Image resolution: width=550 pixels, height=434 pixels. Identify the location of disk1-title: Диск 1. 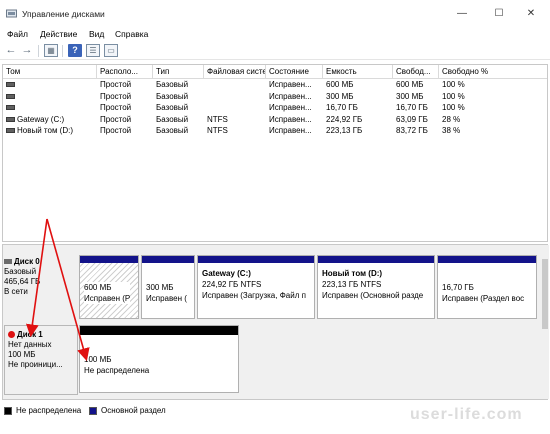
(30, 334).